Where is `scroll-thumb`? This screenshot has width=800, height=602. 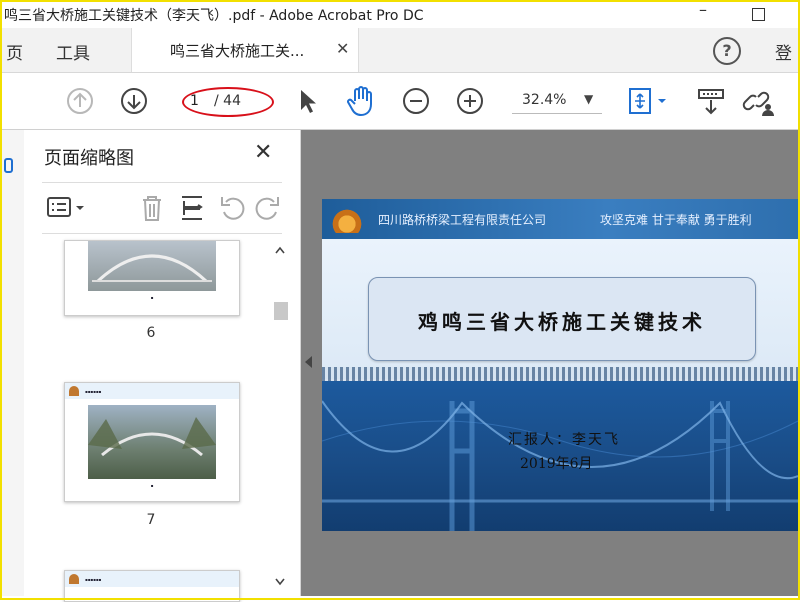 scroll-thumb is located at coordinates (281, 311).